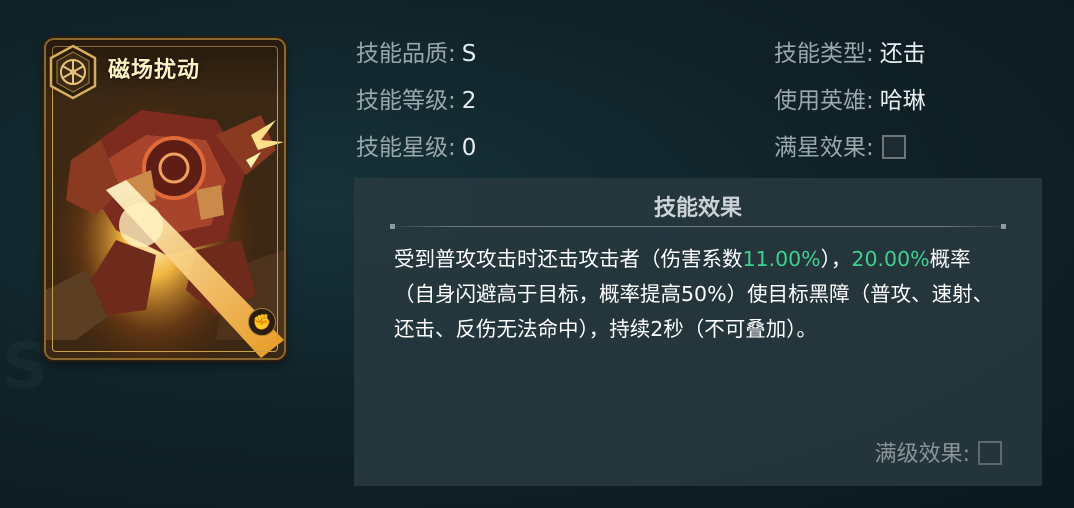  I want to click on proc-chance-value: 20.00%, so click(890, 259).